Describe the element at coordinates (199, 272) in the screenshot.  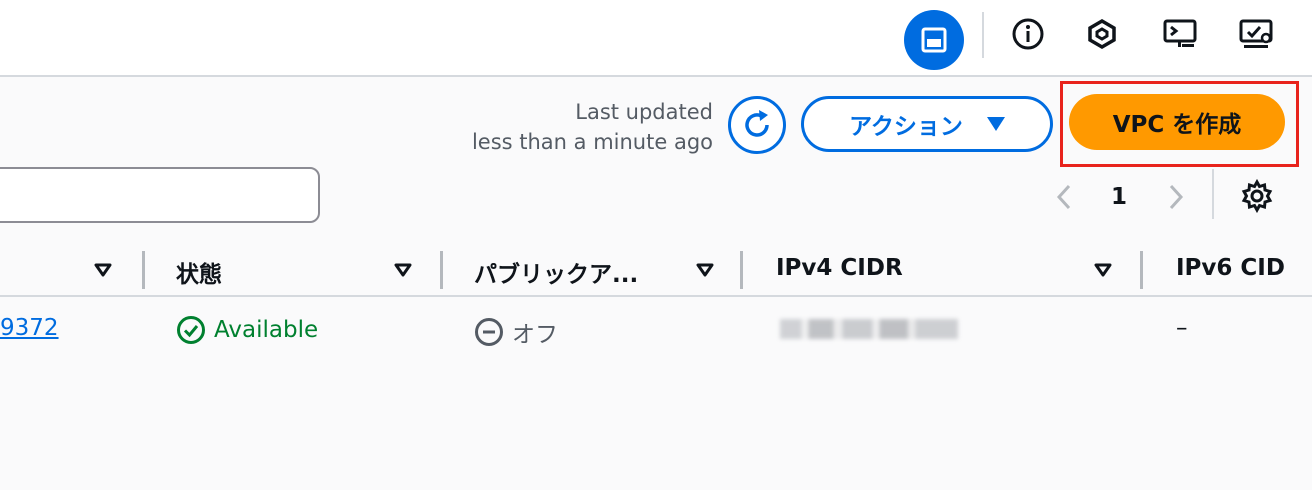
I see `column-header-status: 状態` at that location.